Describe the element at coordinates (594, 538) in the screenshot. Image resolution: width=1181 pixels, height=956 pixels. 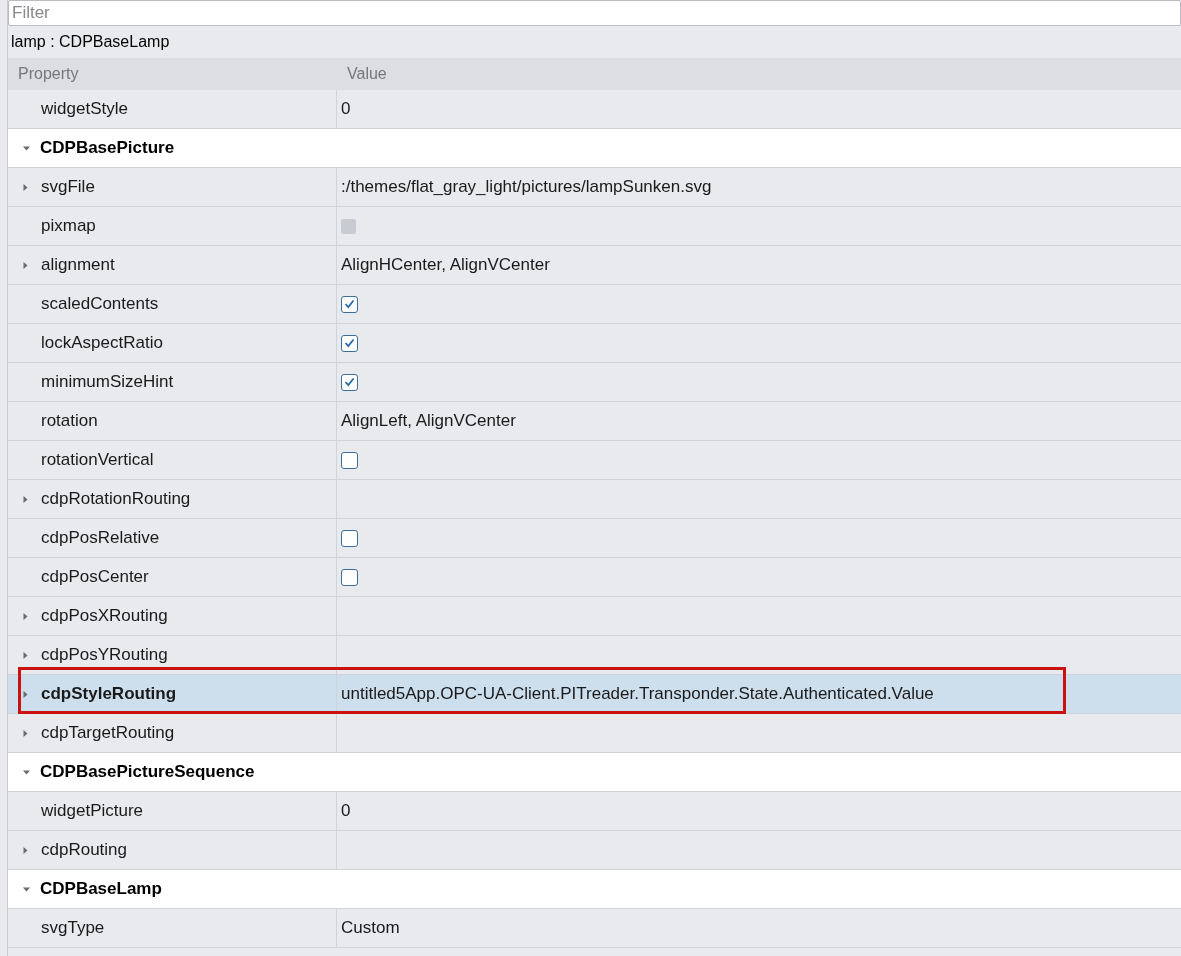
I see `property-row: cdpPosRelative` at that location.